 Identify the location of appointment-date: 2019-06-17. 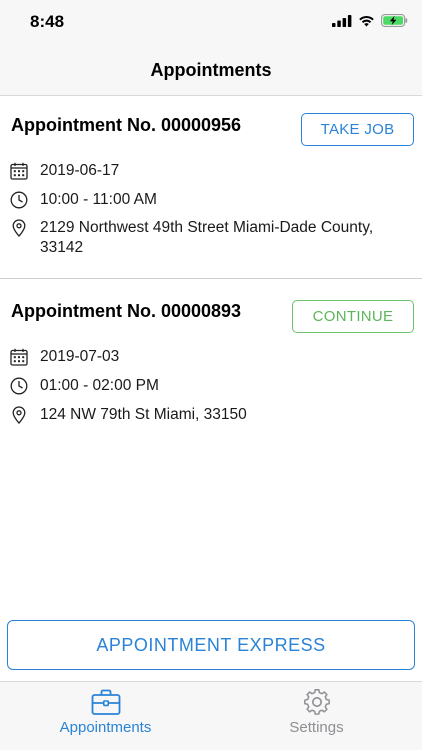
(80, 170).